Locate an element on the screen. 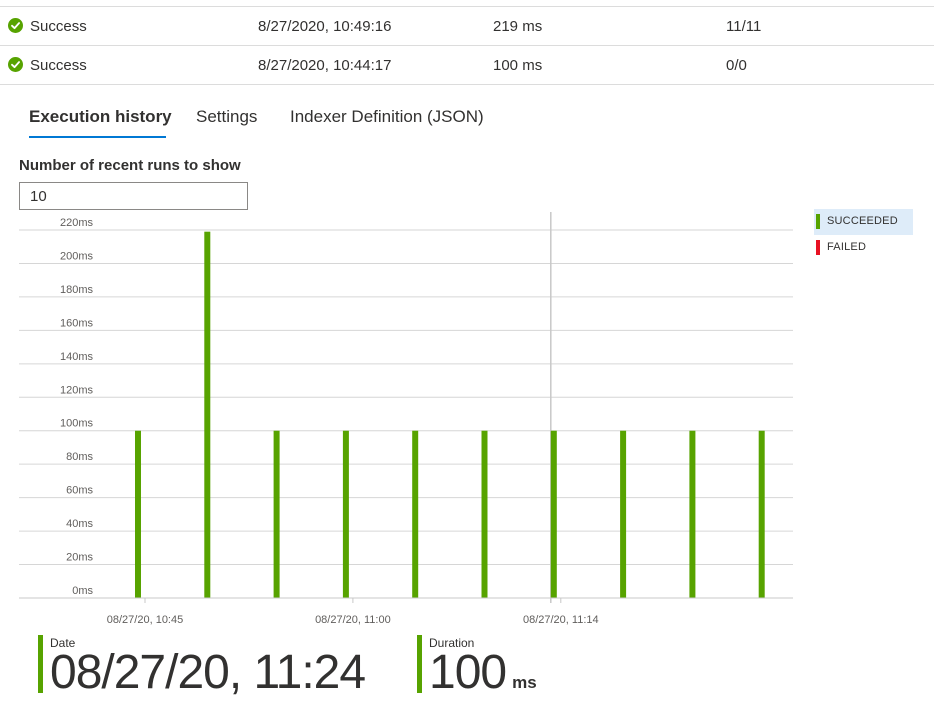  tab-execution-history: Execution history is located at coordinates (100, 117).